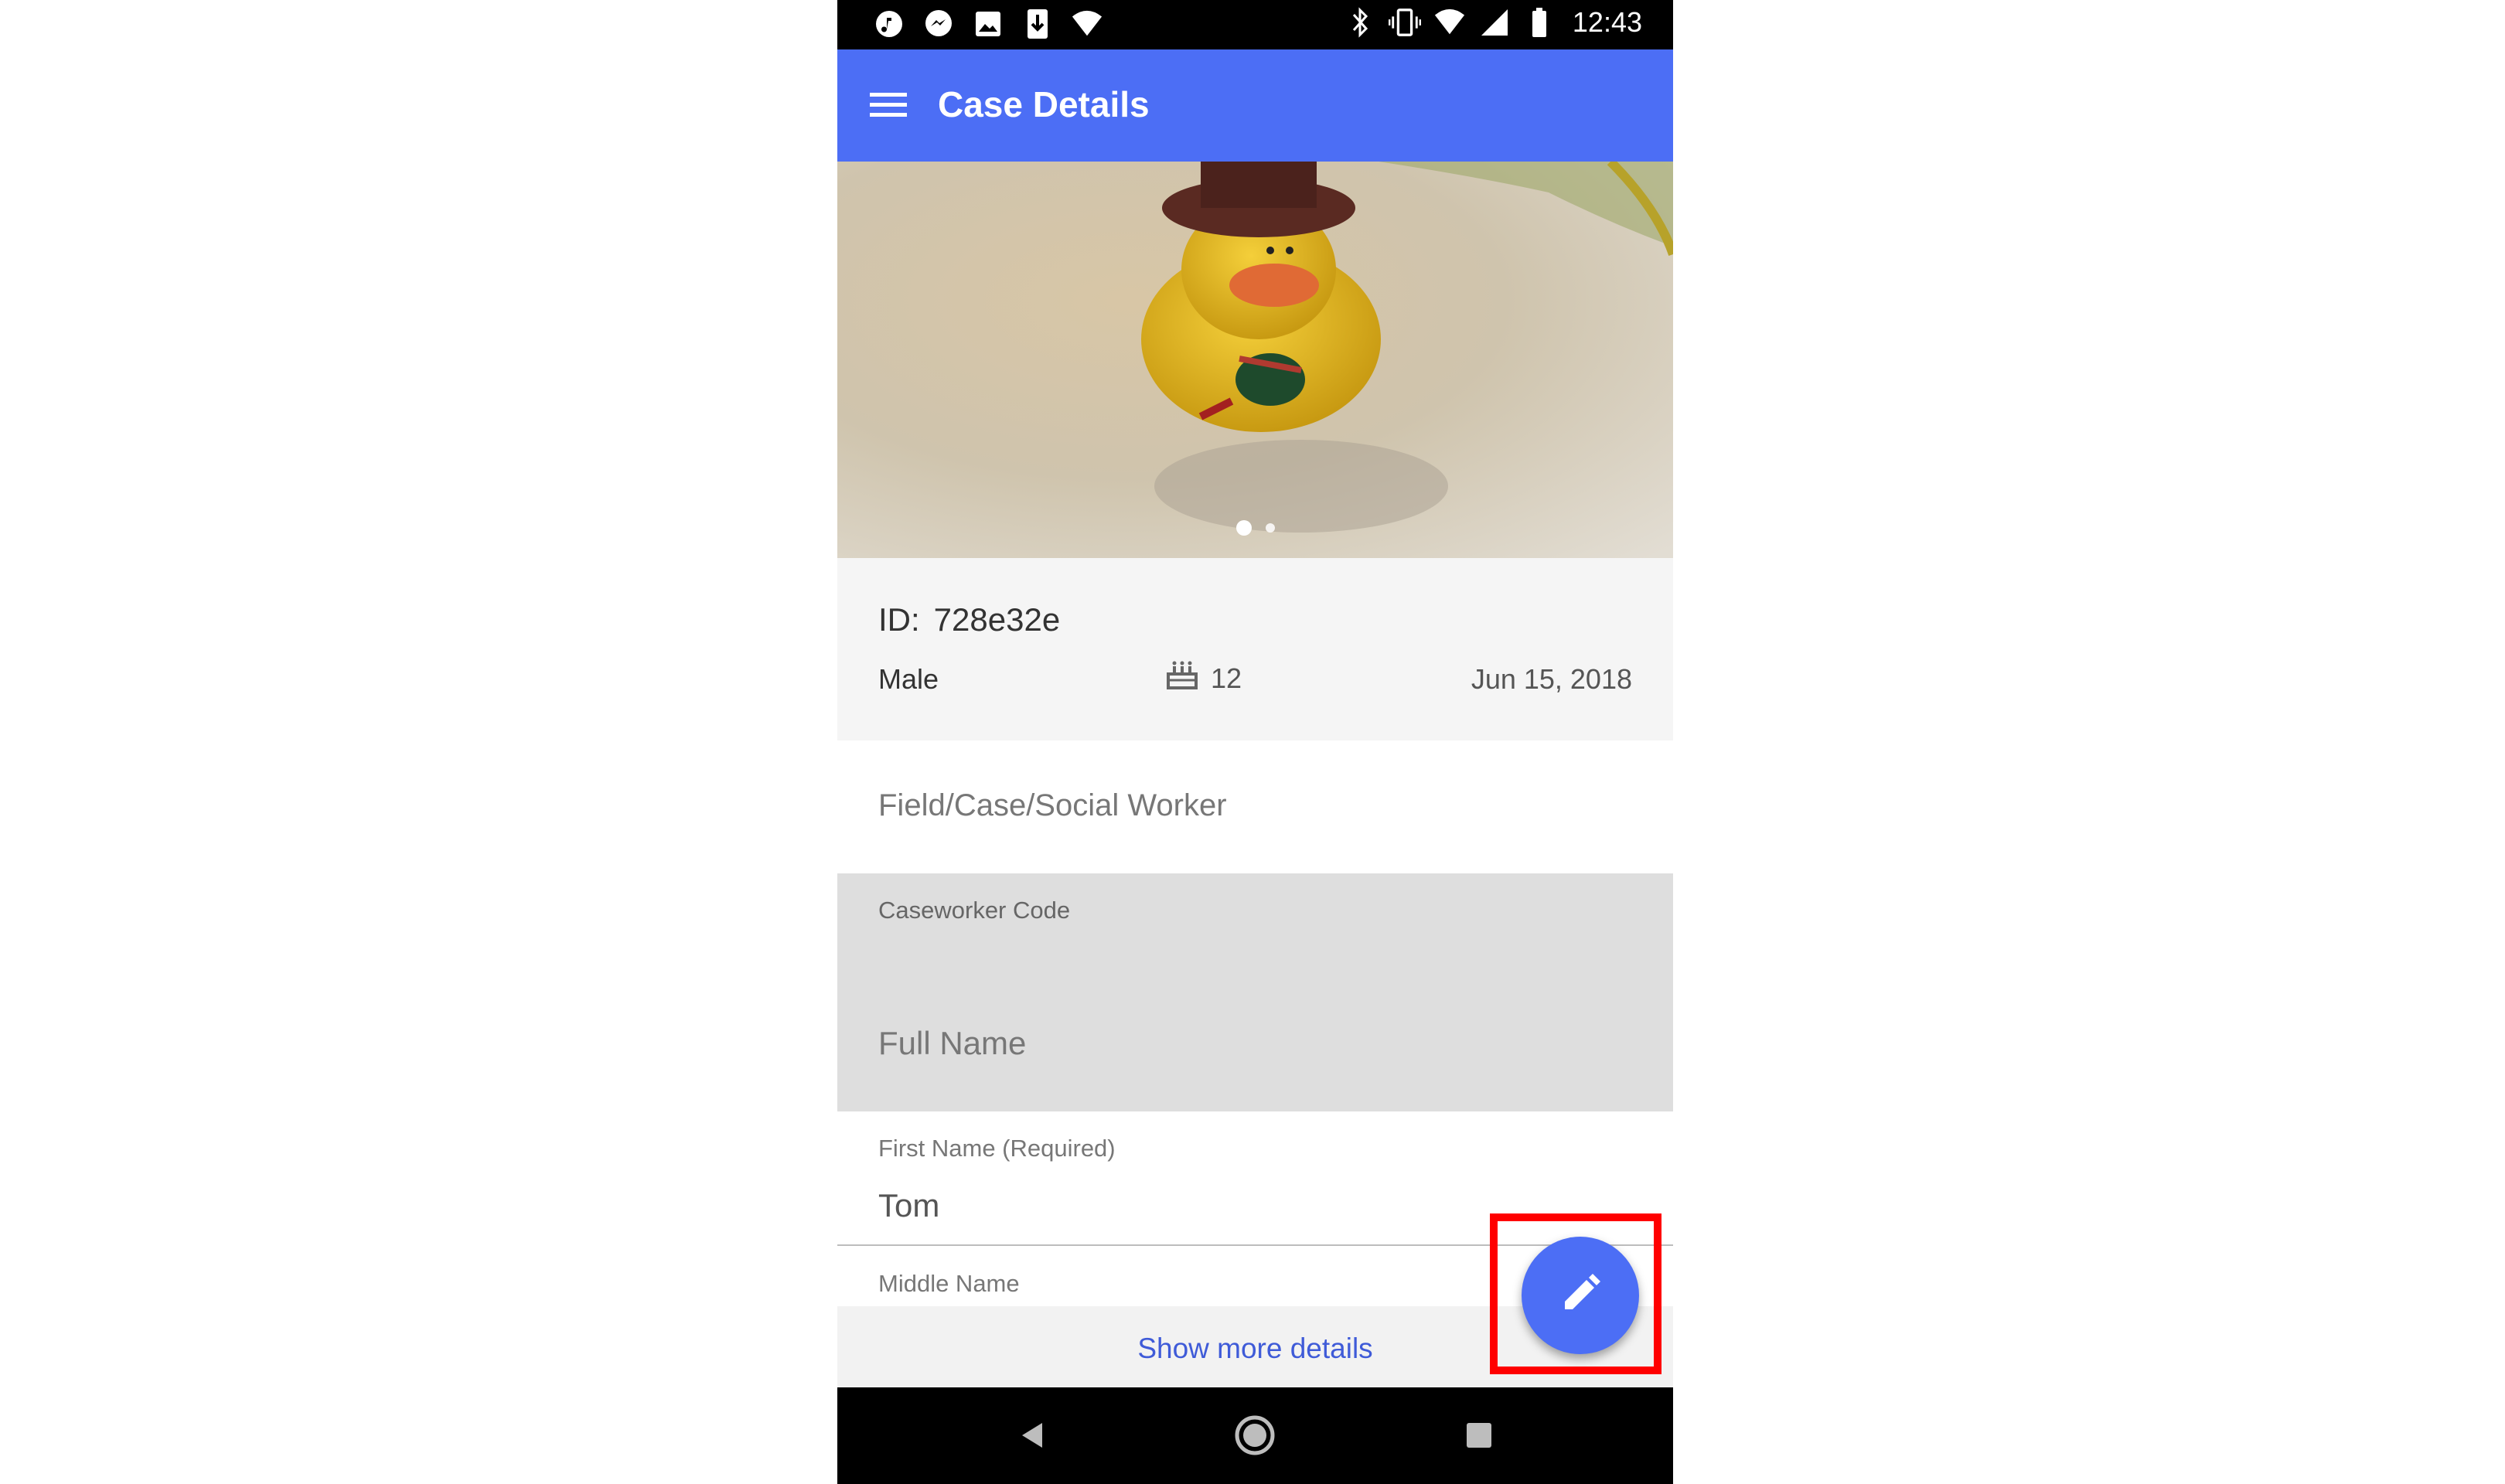 Image resolution: width=2505 pixels, height=1484 pixels. What do you see at coordinates (1607, 22) in the screenshot?
I see `clock: 12:43` at bounding box center [1607, 22].